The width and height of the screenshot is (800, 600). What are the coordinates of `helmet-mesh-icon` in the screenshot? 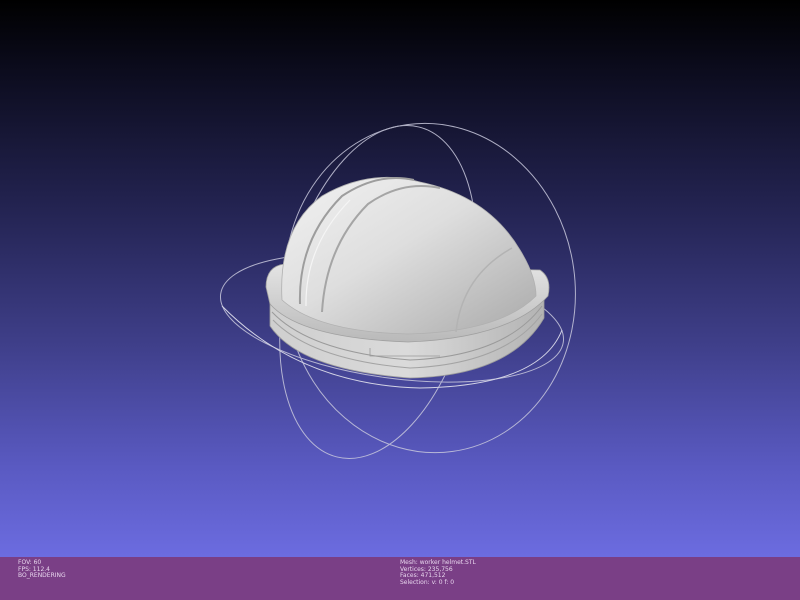 It's located at (407, 277).